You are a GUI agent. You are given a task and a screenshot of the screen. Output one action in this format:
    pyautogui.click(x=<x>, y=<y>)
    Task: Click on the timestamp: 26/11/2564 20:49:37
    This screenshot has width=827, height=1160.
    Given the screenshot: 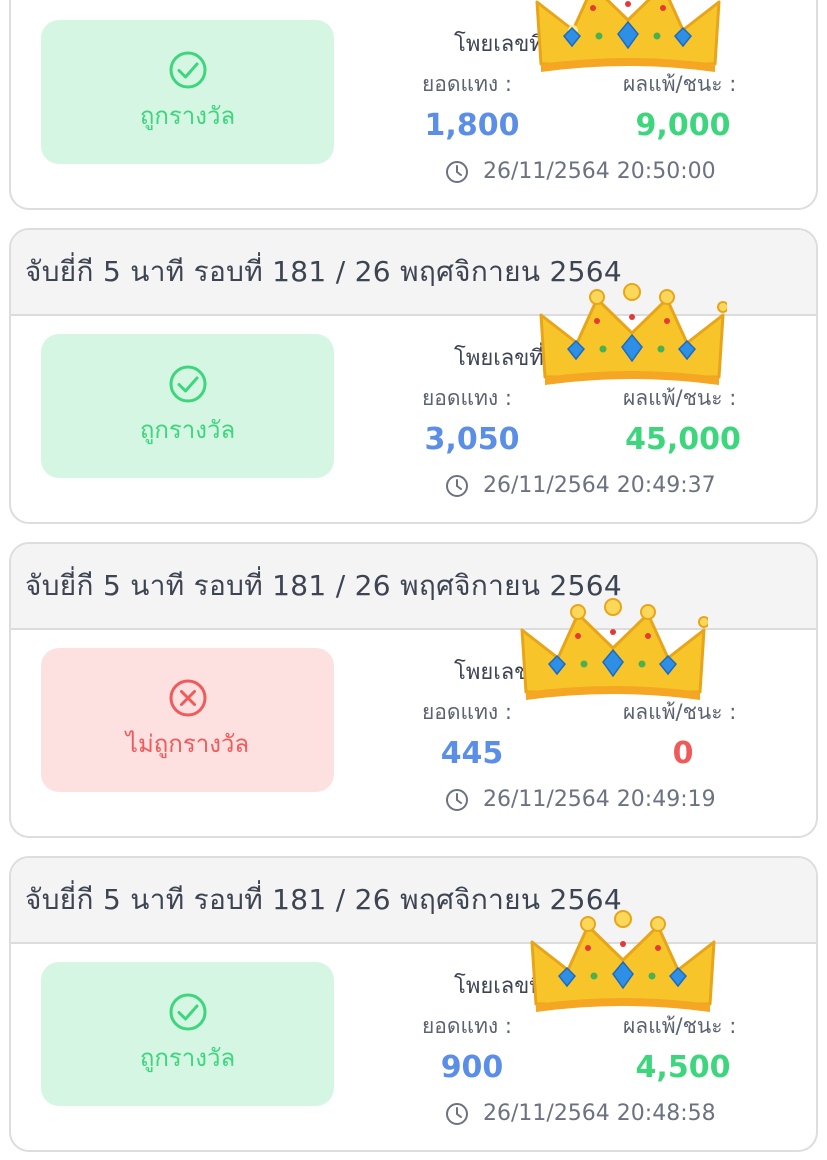 What is the action you would take?
    pyautogui.click(x=580, y=485)
    